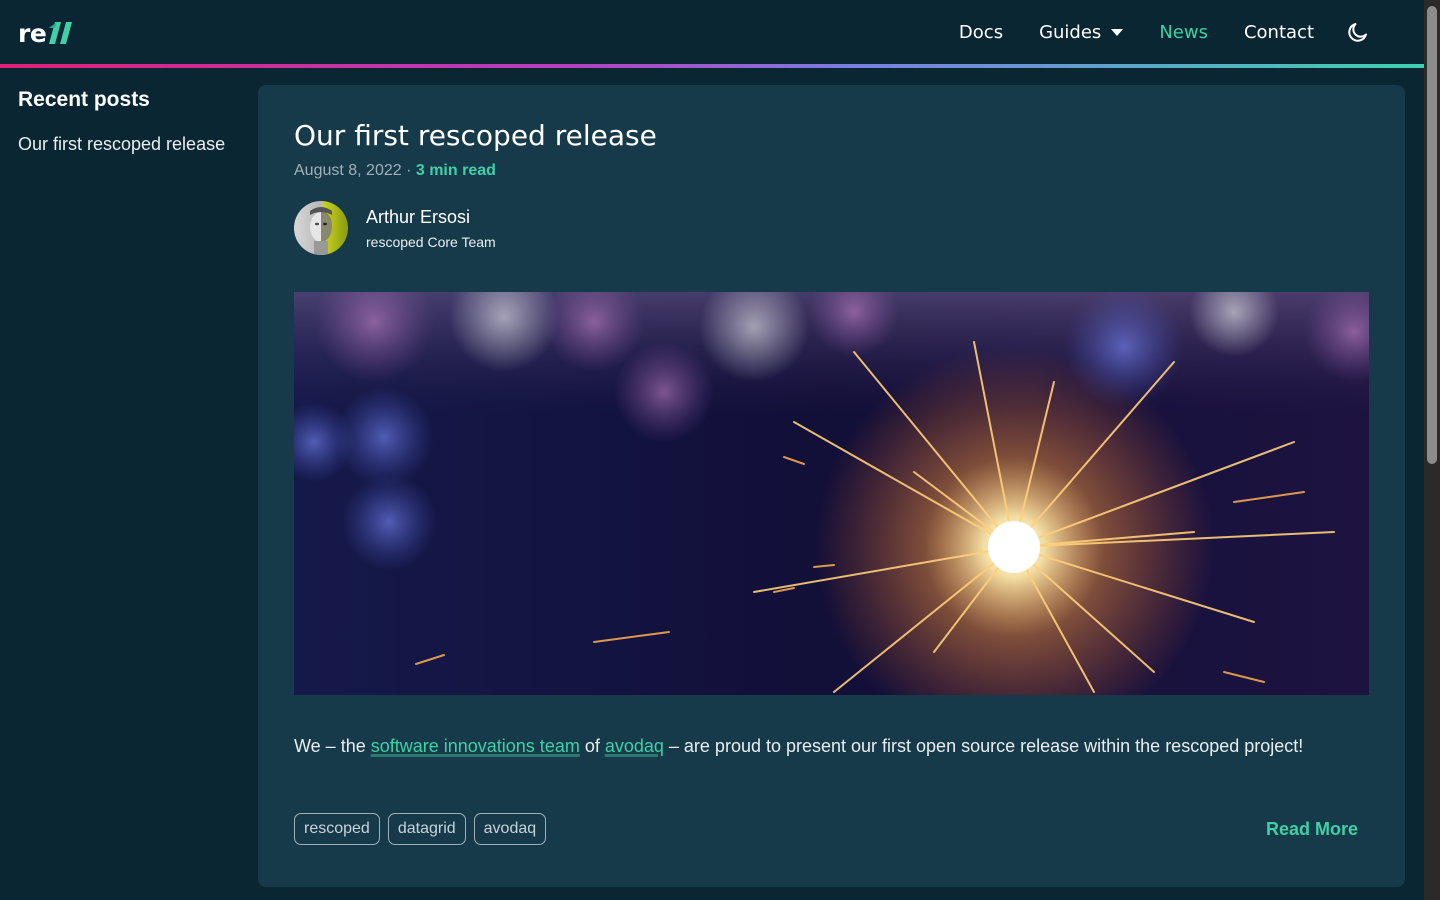 The width and height of the screenshot is (1440, 900). Describe the element at coordinates (592, 746) in the screenshot. I see `excerpt-text-2: of` at that location.